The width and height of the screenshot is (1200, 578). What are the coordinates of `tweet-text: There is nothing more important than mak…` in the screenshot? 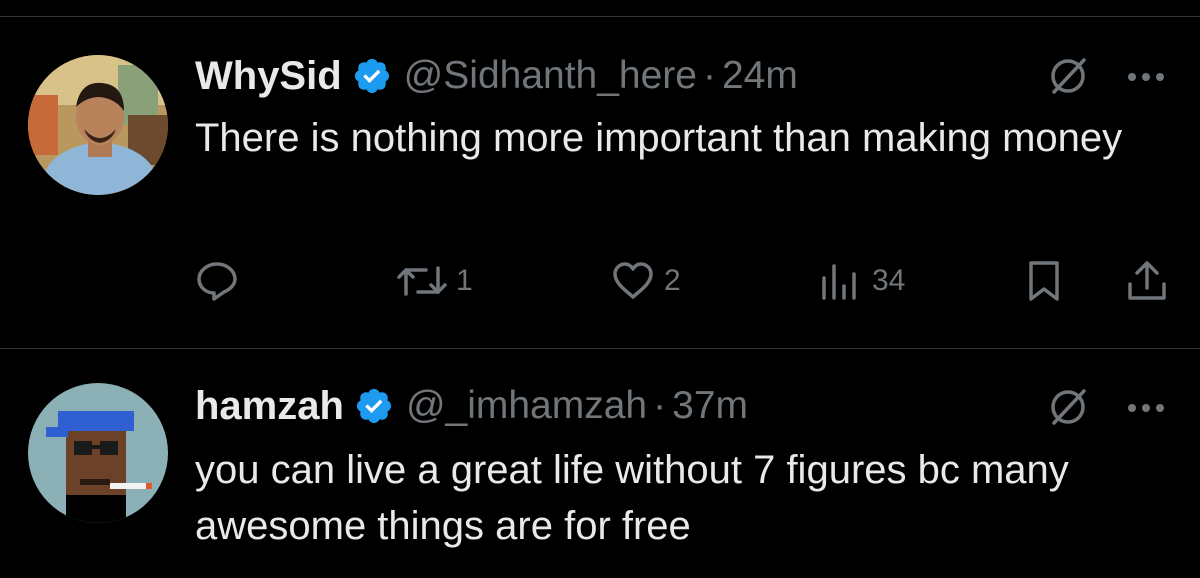 It's located at (659, 138).